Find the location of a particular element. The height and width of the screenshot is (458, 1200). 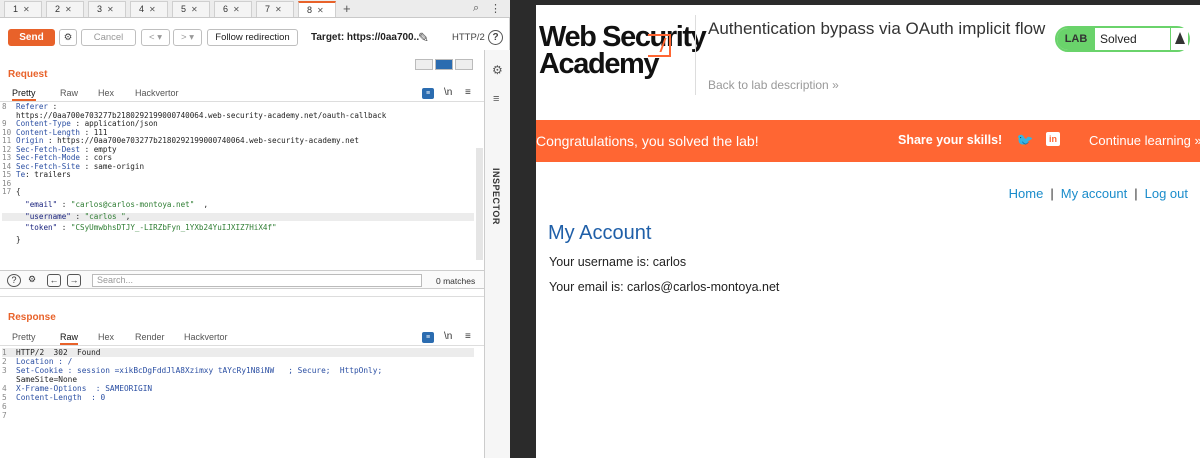

response-pane-title: Response is located at coordinates (32, 317).